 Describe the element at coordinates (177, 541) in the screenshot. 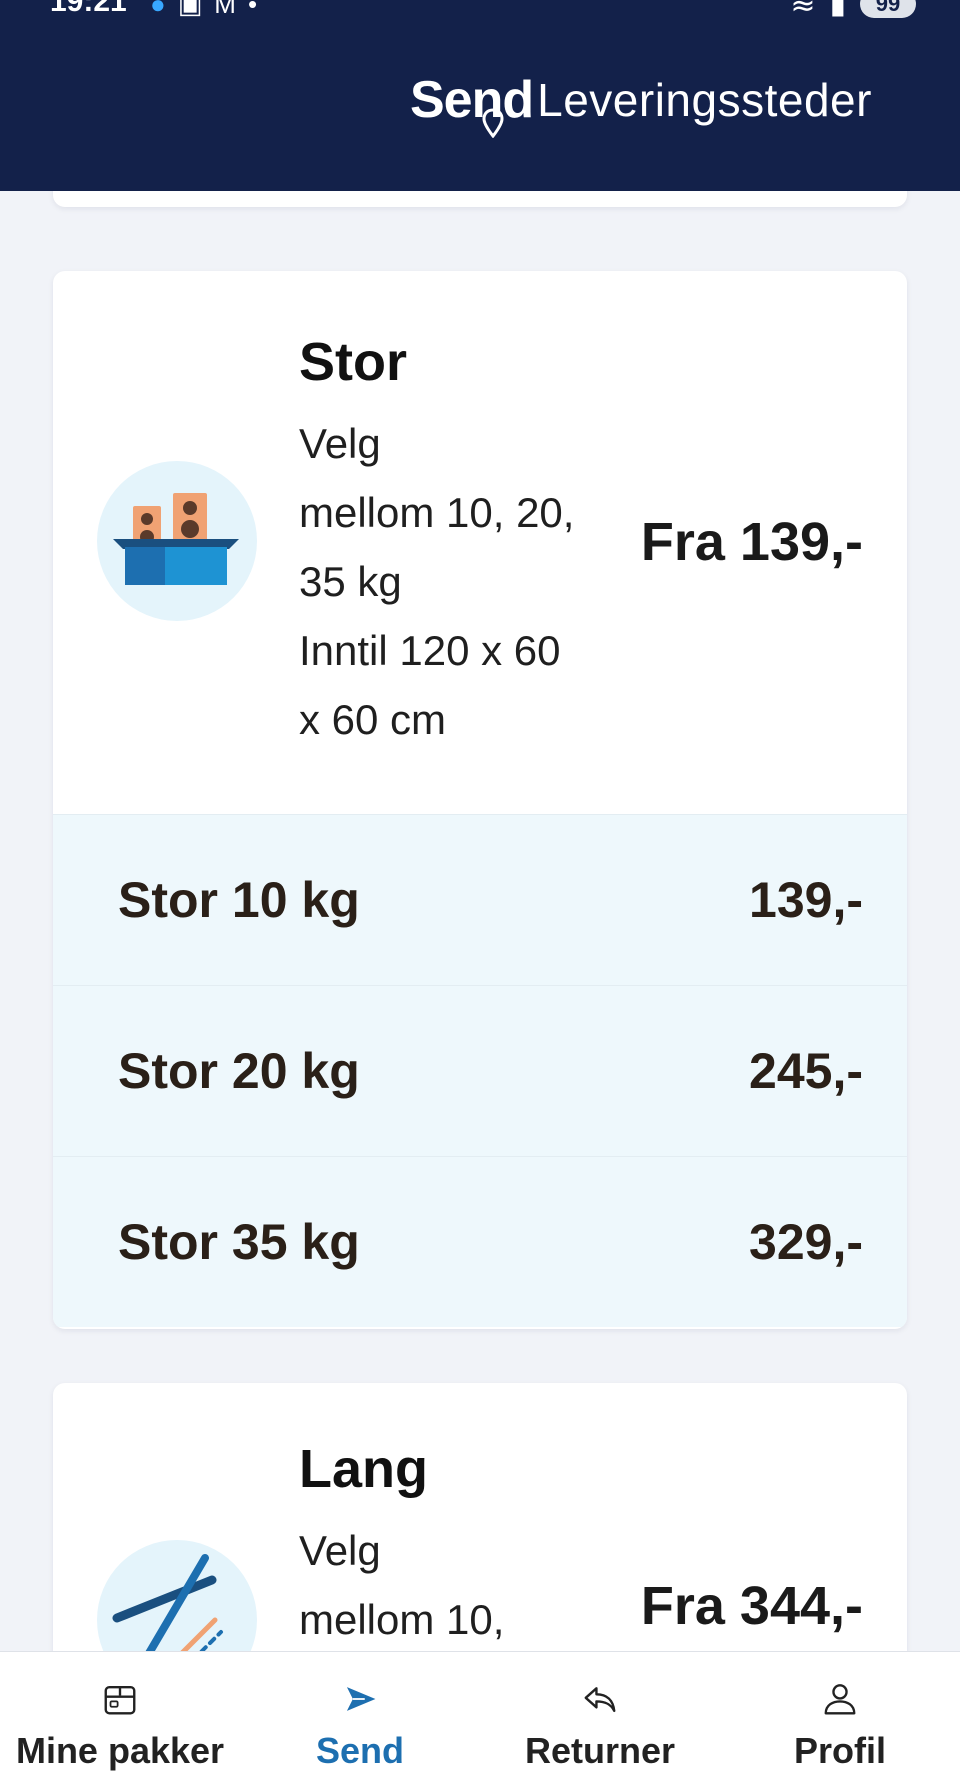

I see `boxed-speakers-icon` at that location.